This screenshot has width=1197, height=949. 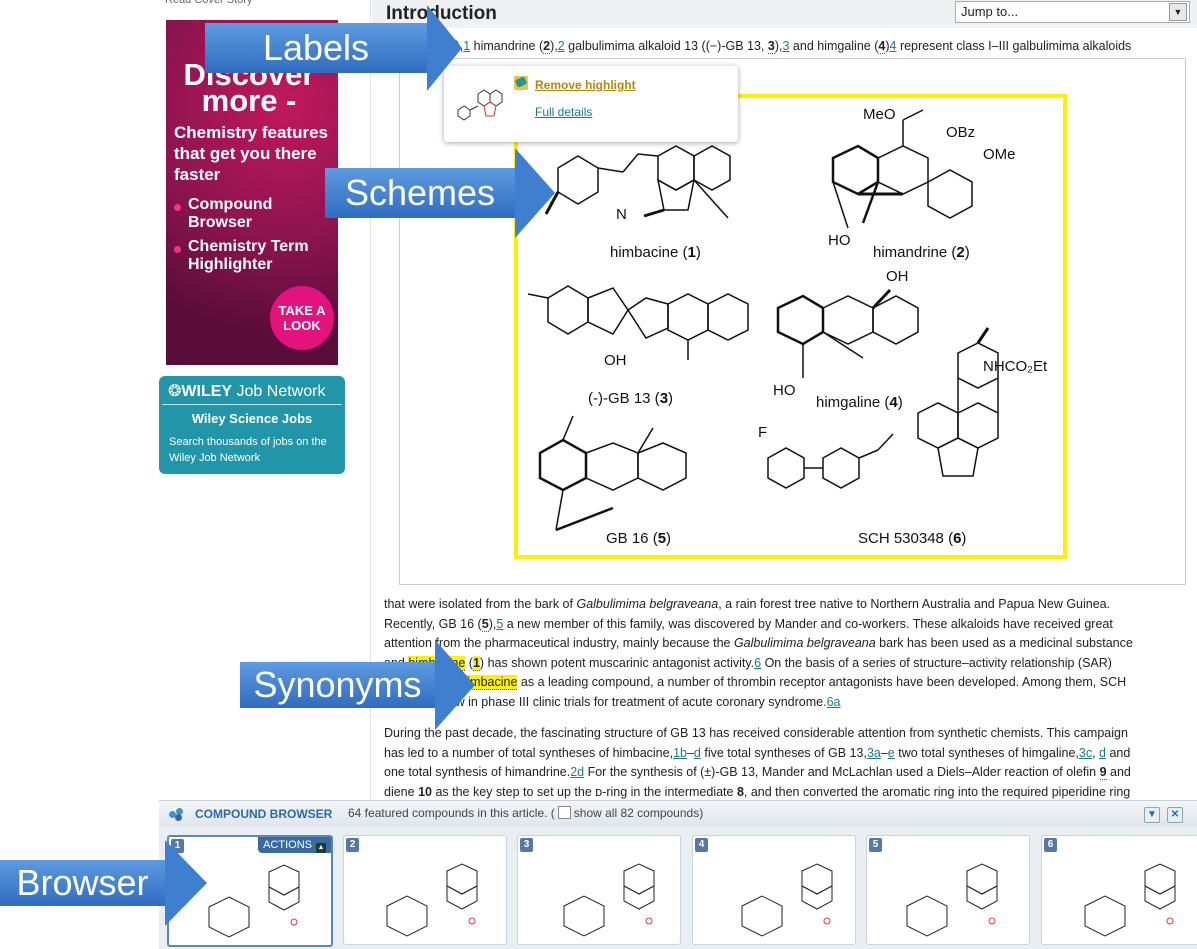 I want to click on compound-name: GB 16, so click(x=627, y=538).